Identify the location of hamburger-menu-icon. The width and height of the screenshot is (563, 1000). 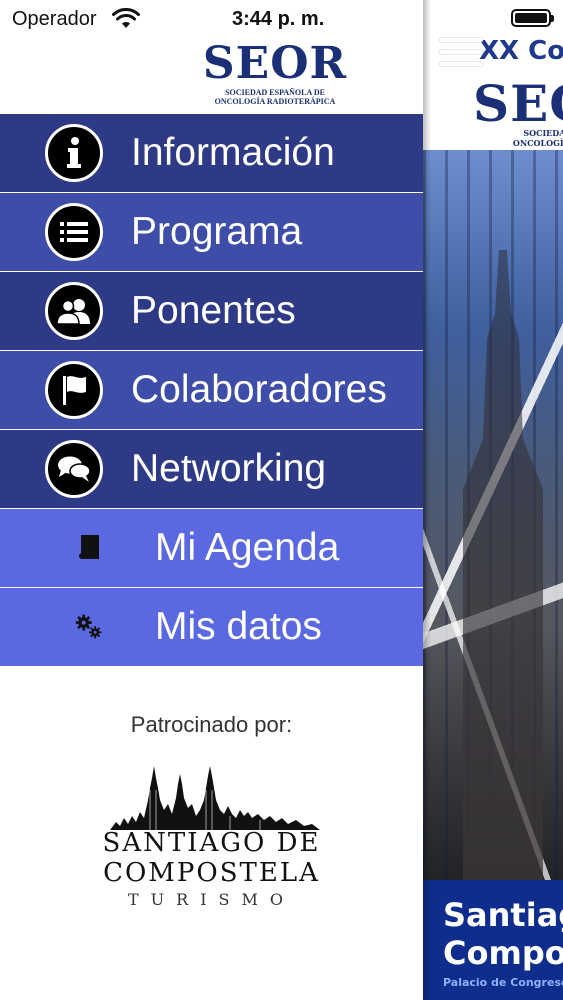
(461, 52).